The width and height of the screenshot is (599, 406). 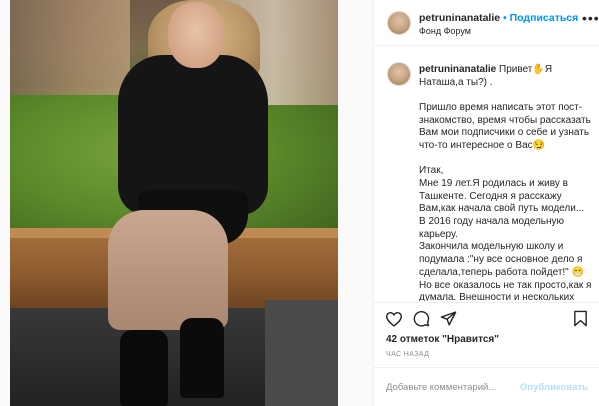 What do you see at coordinates (448, 318) in the screenshot?
I see `share-icon` at bounding box center [448, 318].